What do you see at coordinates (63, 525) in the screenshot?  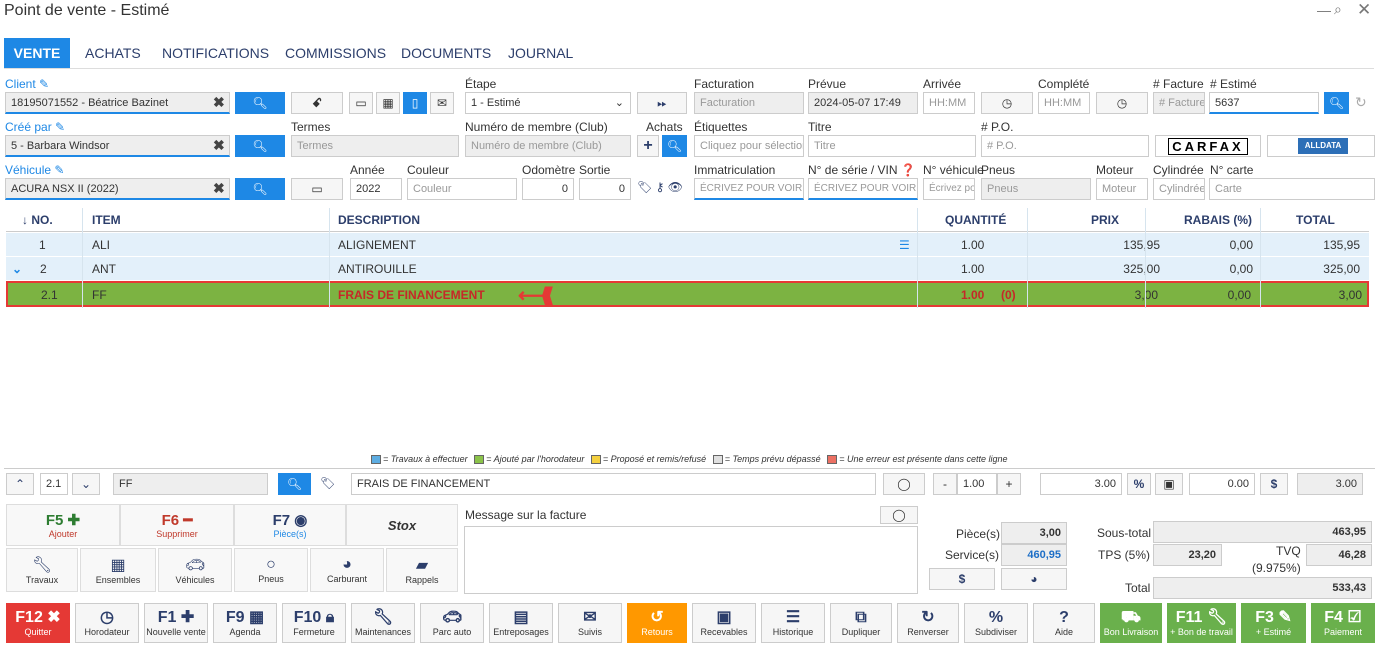 I see `add-button: F5 ✚ Ajouter` at bounding box center [63, 525].